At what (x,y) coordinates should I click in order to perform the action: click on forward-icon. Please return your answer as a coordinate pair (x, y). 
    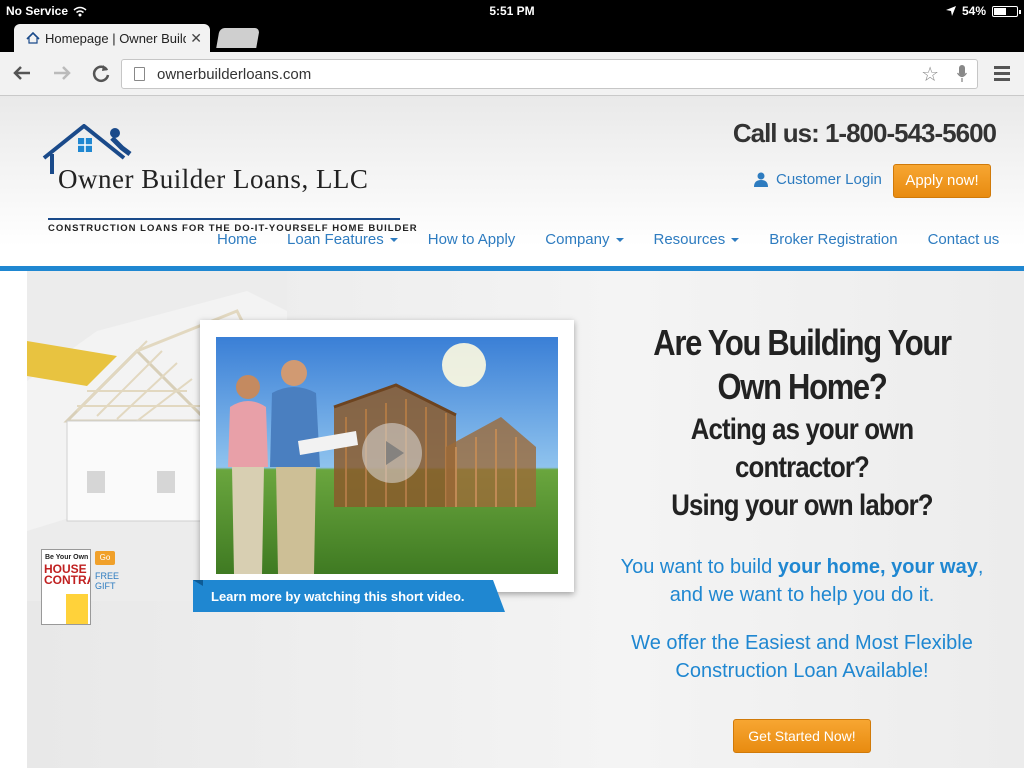
    Looking at the image, I should click on (62, 74).